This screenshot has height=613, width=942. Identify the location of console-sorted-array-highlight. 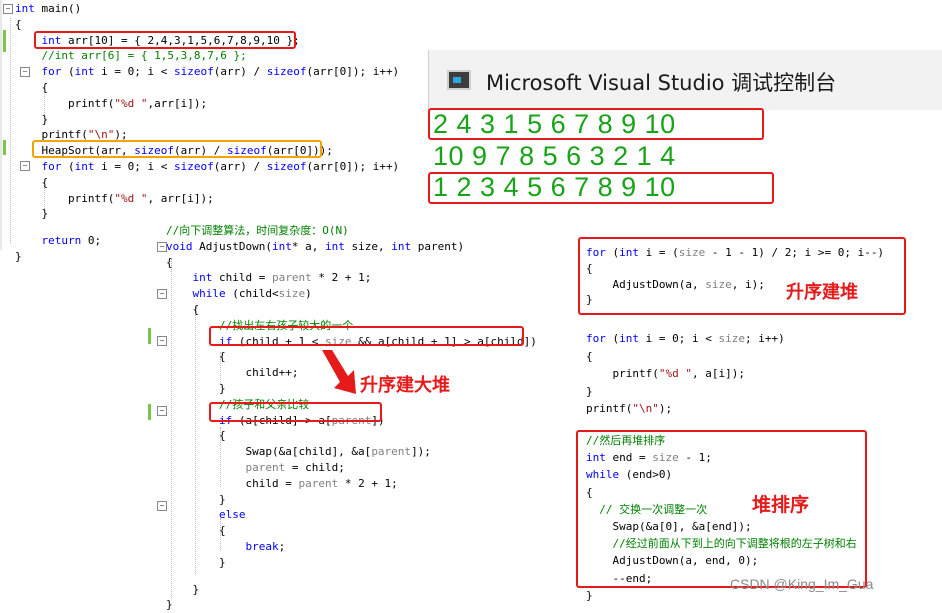
(601, 188).